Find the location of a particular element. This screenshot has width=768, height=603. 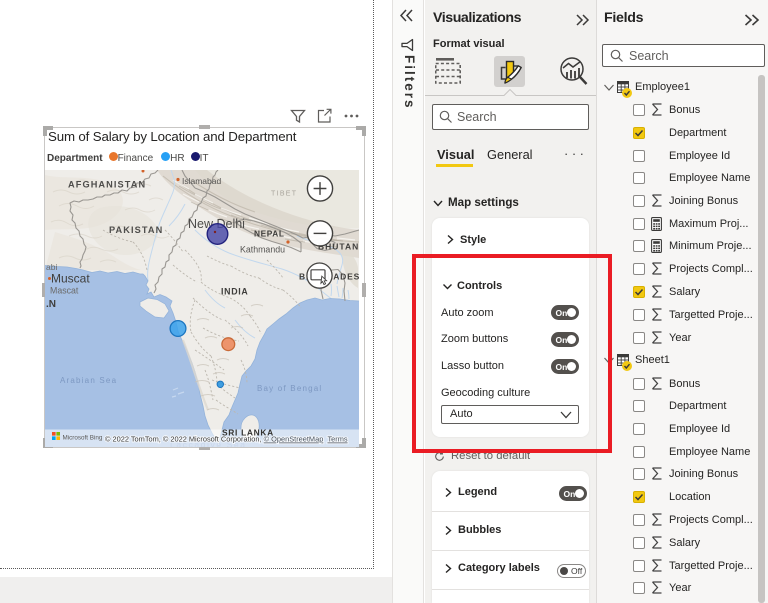

svg-text: abi is located at coordinates (51, 267).